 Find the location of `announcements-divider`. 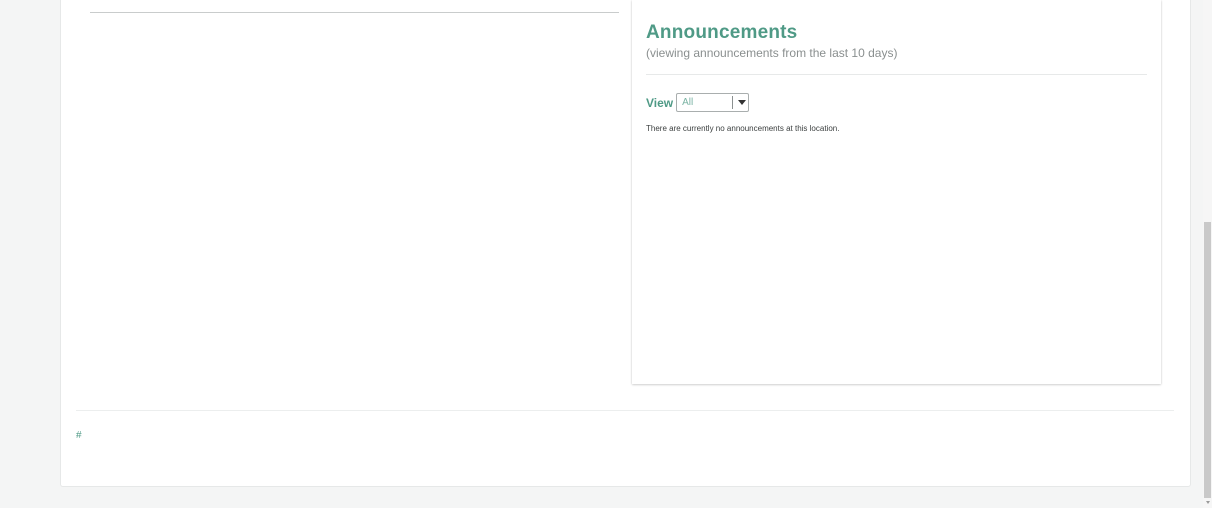

announcements-divider is located at coordinates (896, 74).